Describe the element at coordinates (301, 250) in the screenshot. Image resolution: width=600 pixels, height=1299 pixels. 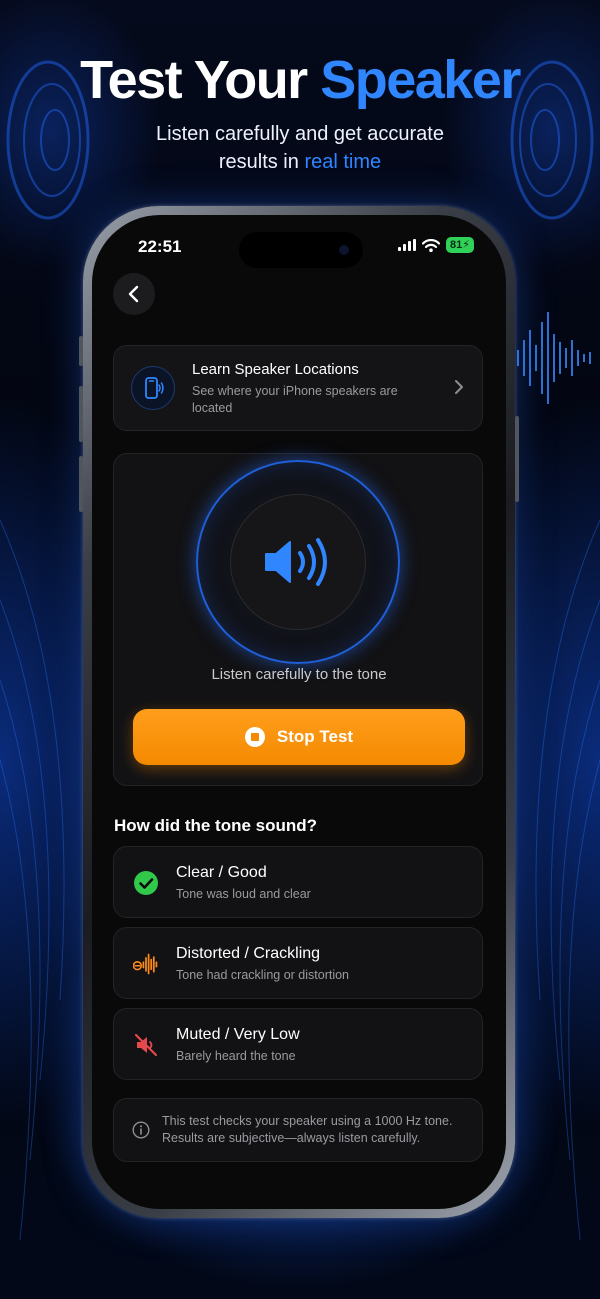
I see `dynamic-island` at that location.